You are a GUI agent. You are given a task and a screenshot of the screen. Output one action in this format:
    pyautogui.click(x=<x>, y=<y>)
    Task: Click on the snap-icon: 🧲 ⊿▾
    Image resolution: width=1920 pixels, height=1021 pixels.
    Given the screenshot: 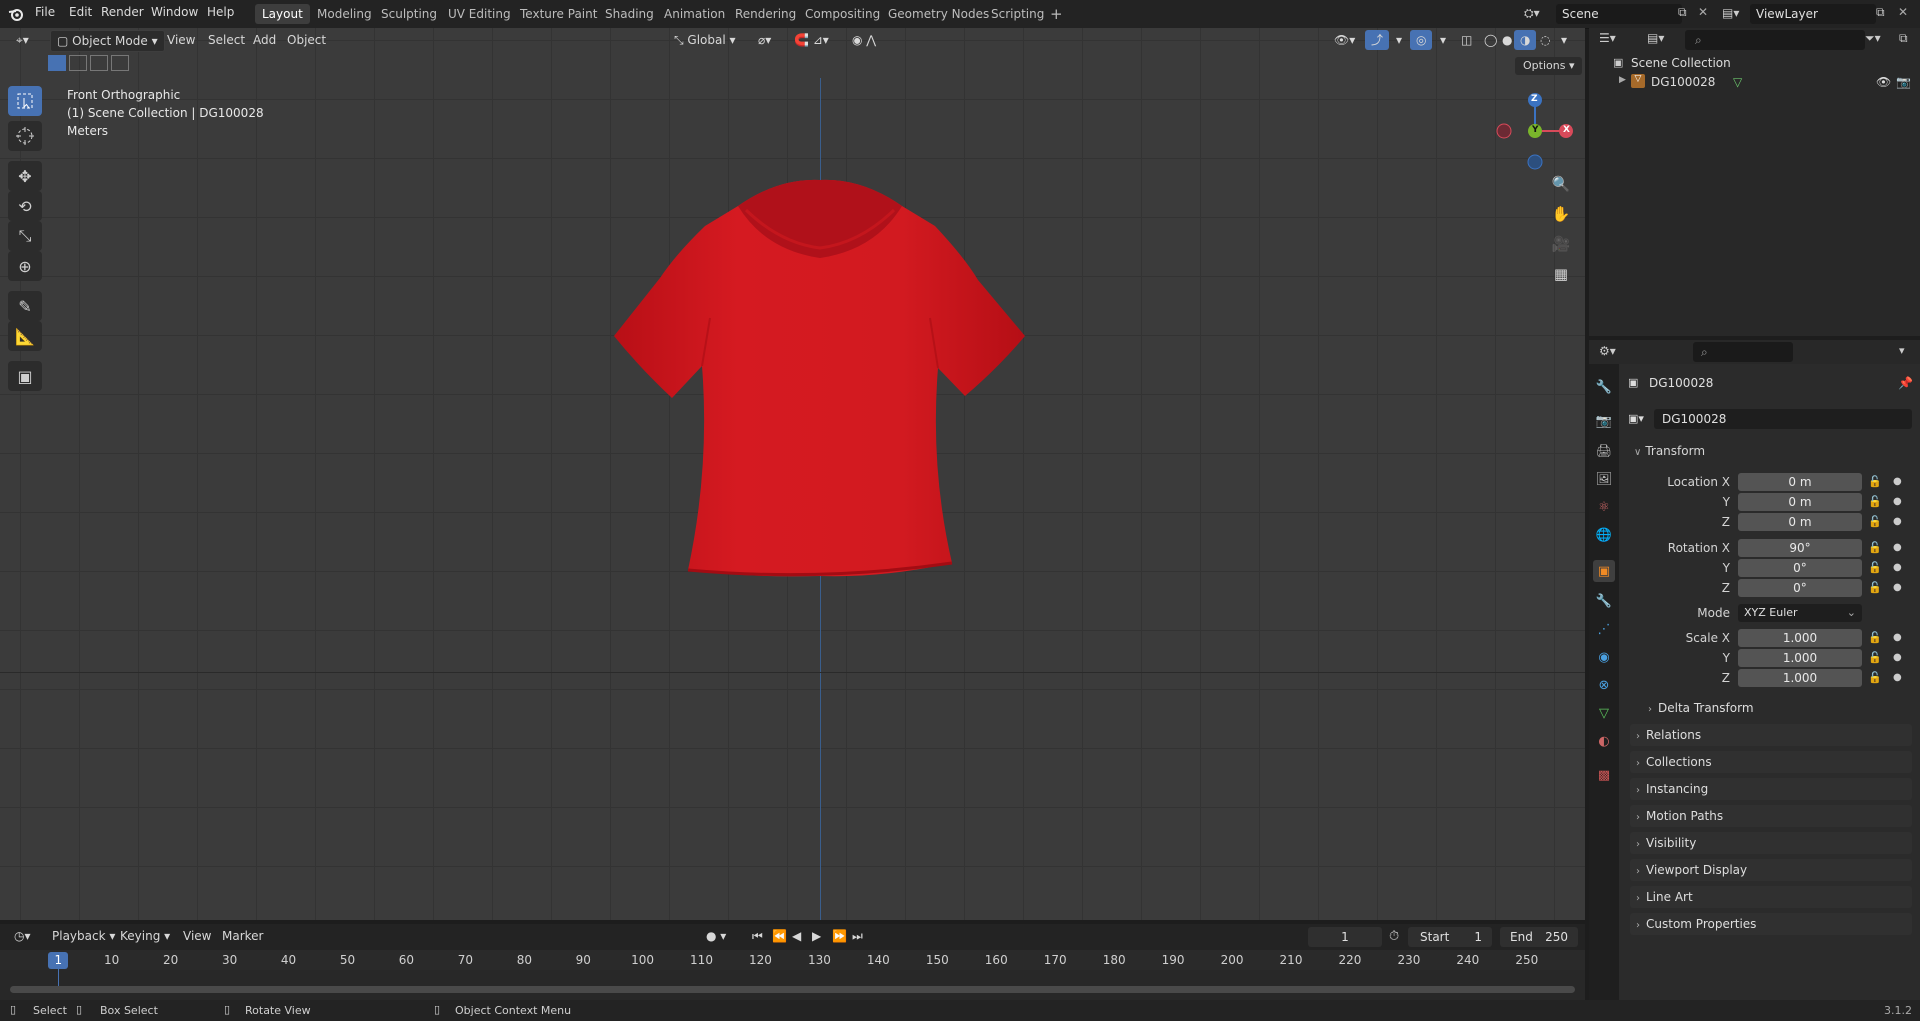 What is the action you would take?
    pyautogui.click(x=811, y=40)
    